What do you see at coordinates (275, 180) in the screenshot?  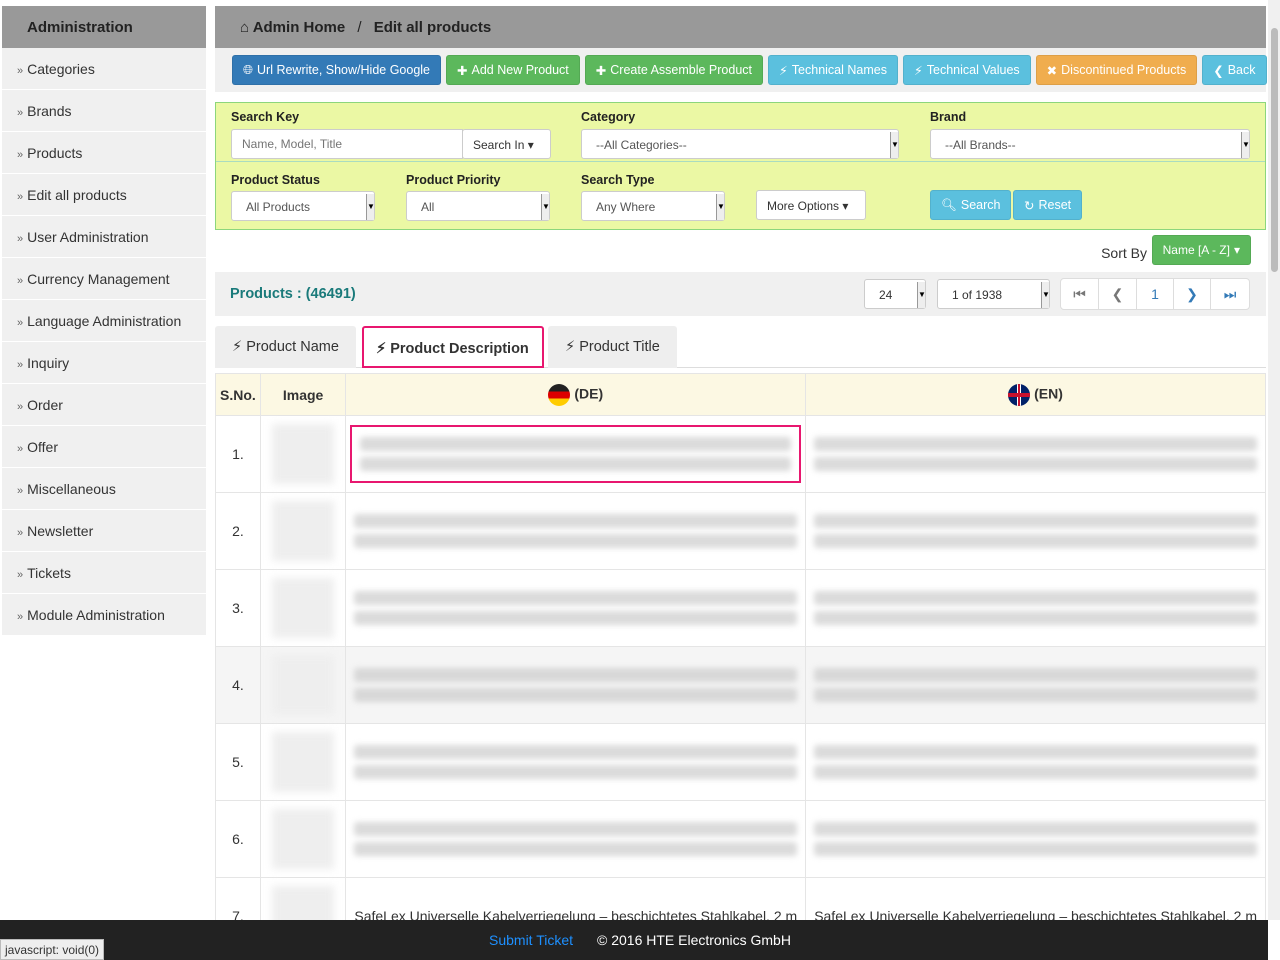 I see `status-label: Product Status` at bounding box center [275, 180].